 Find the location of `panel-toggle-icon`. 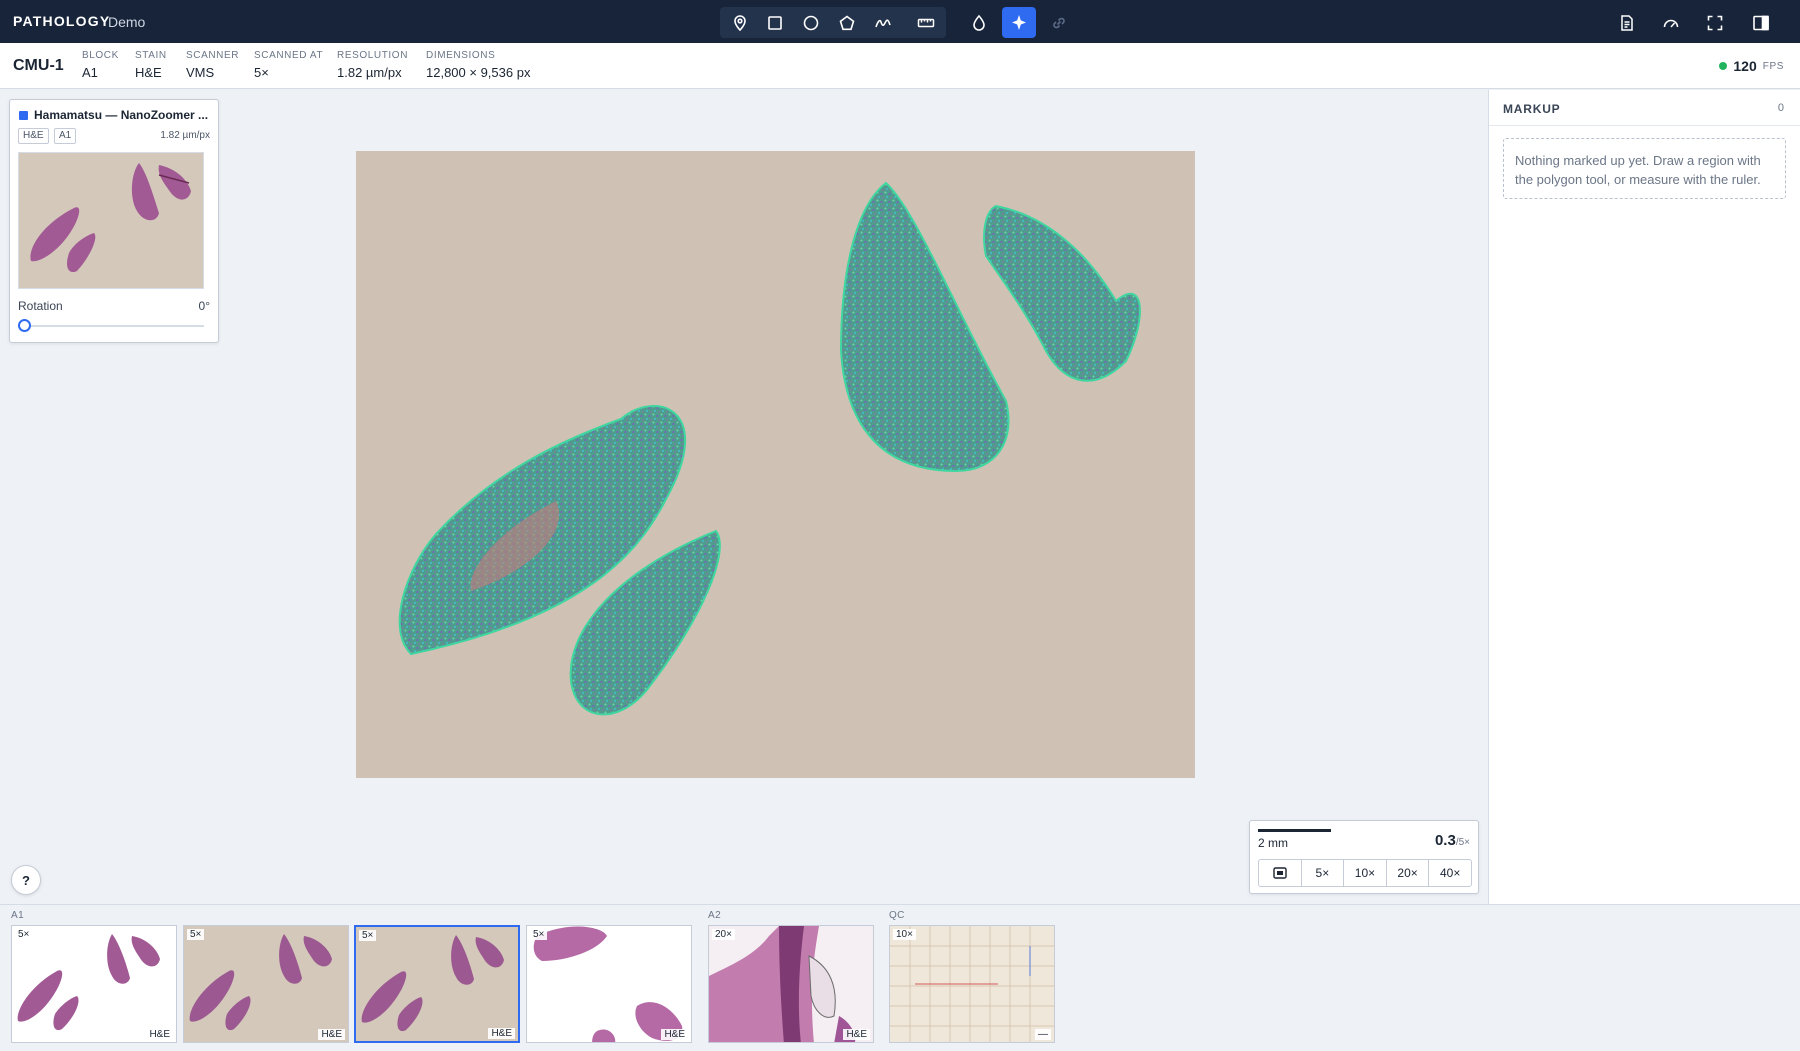

panel-toggle-icon is located at coordinates (1761, 22).